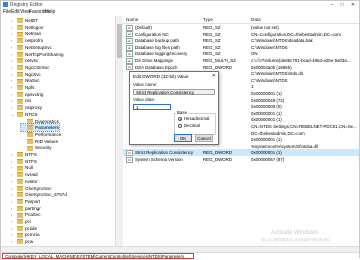 The width and height of the screenshot is (360, 260). I want to click on tree-vertical-scrollbar, so click(119, 131).